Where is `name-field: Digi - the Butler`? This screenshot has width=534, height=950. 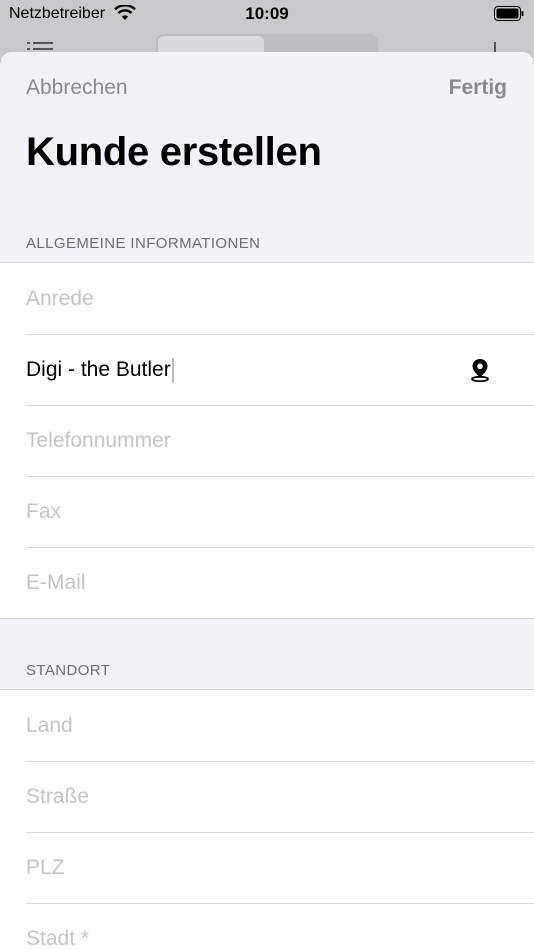
name-field: Digi - the Butler is located at coordinates (100, 369).